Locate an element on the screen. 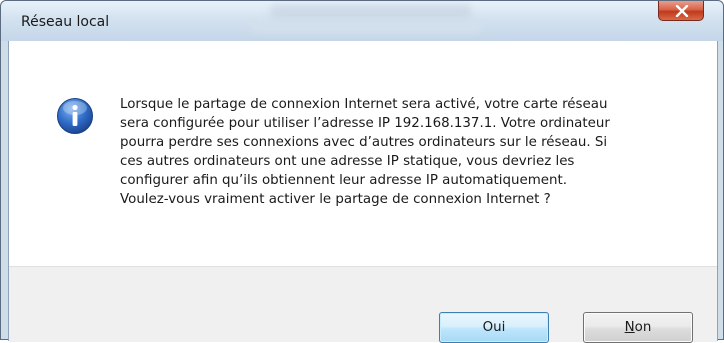 The image size is (724, 343). yes-button: Oui is located at coordinates (494, 327).